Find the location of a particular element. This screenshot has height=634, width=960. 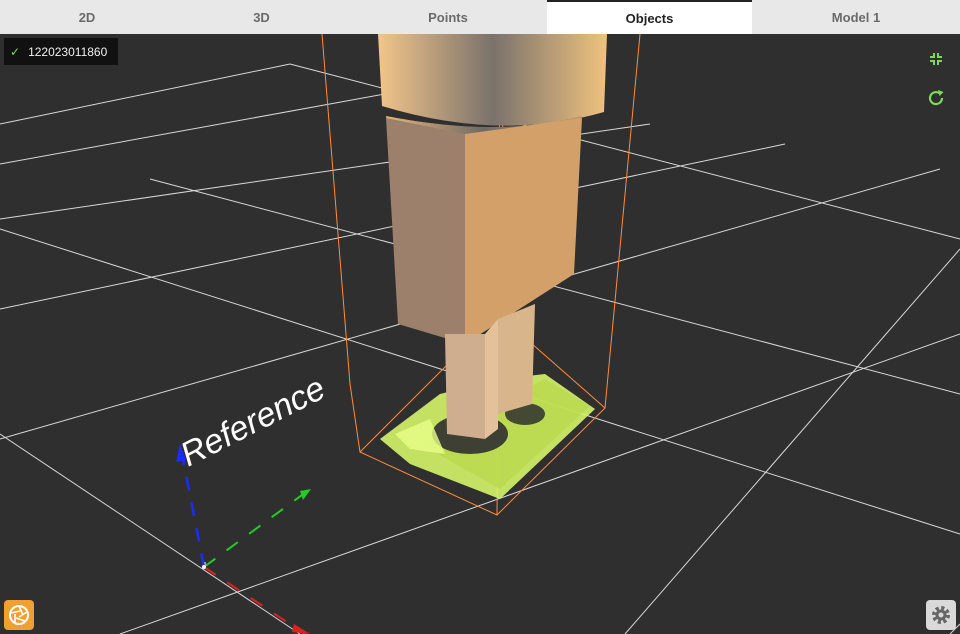

tab-3d: 3D is located at coordinates (261, 17).